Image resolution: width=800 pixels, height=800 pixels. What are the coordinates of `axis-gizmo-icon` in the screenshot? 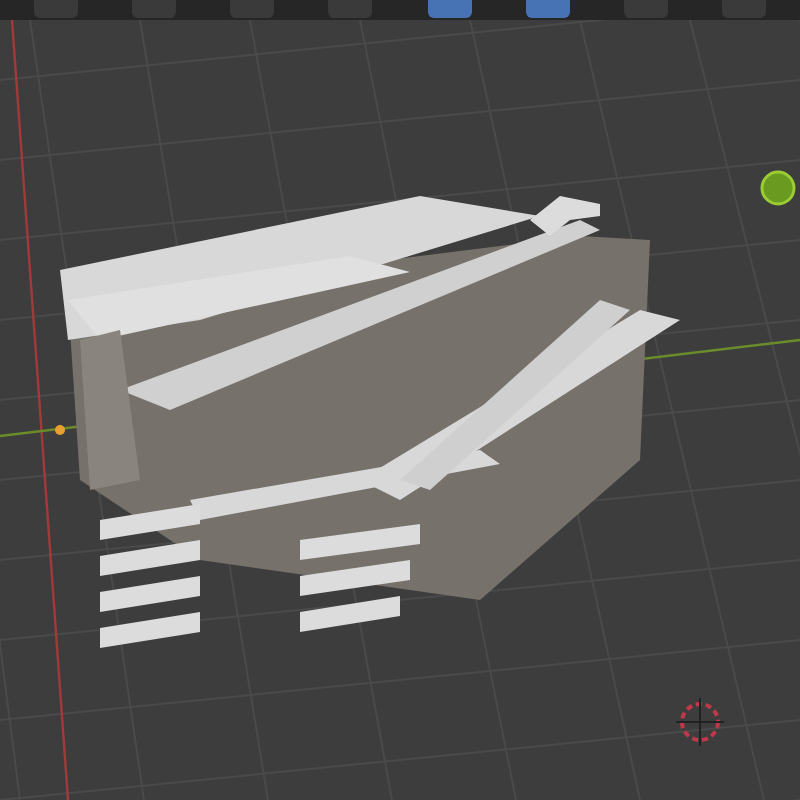 It's located at (778, 188).